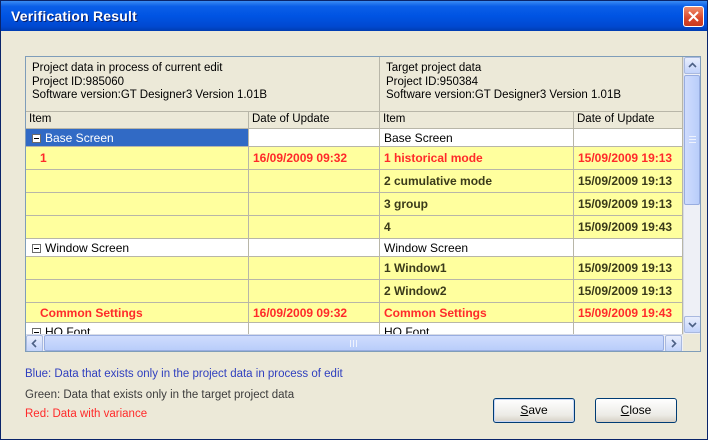  I want to click on save-button: Save, so click(534, 410).